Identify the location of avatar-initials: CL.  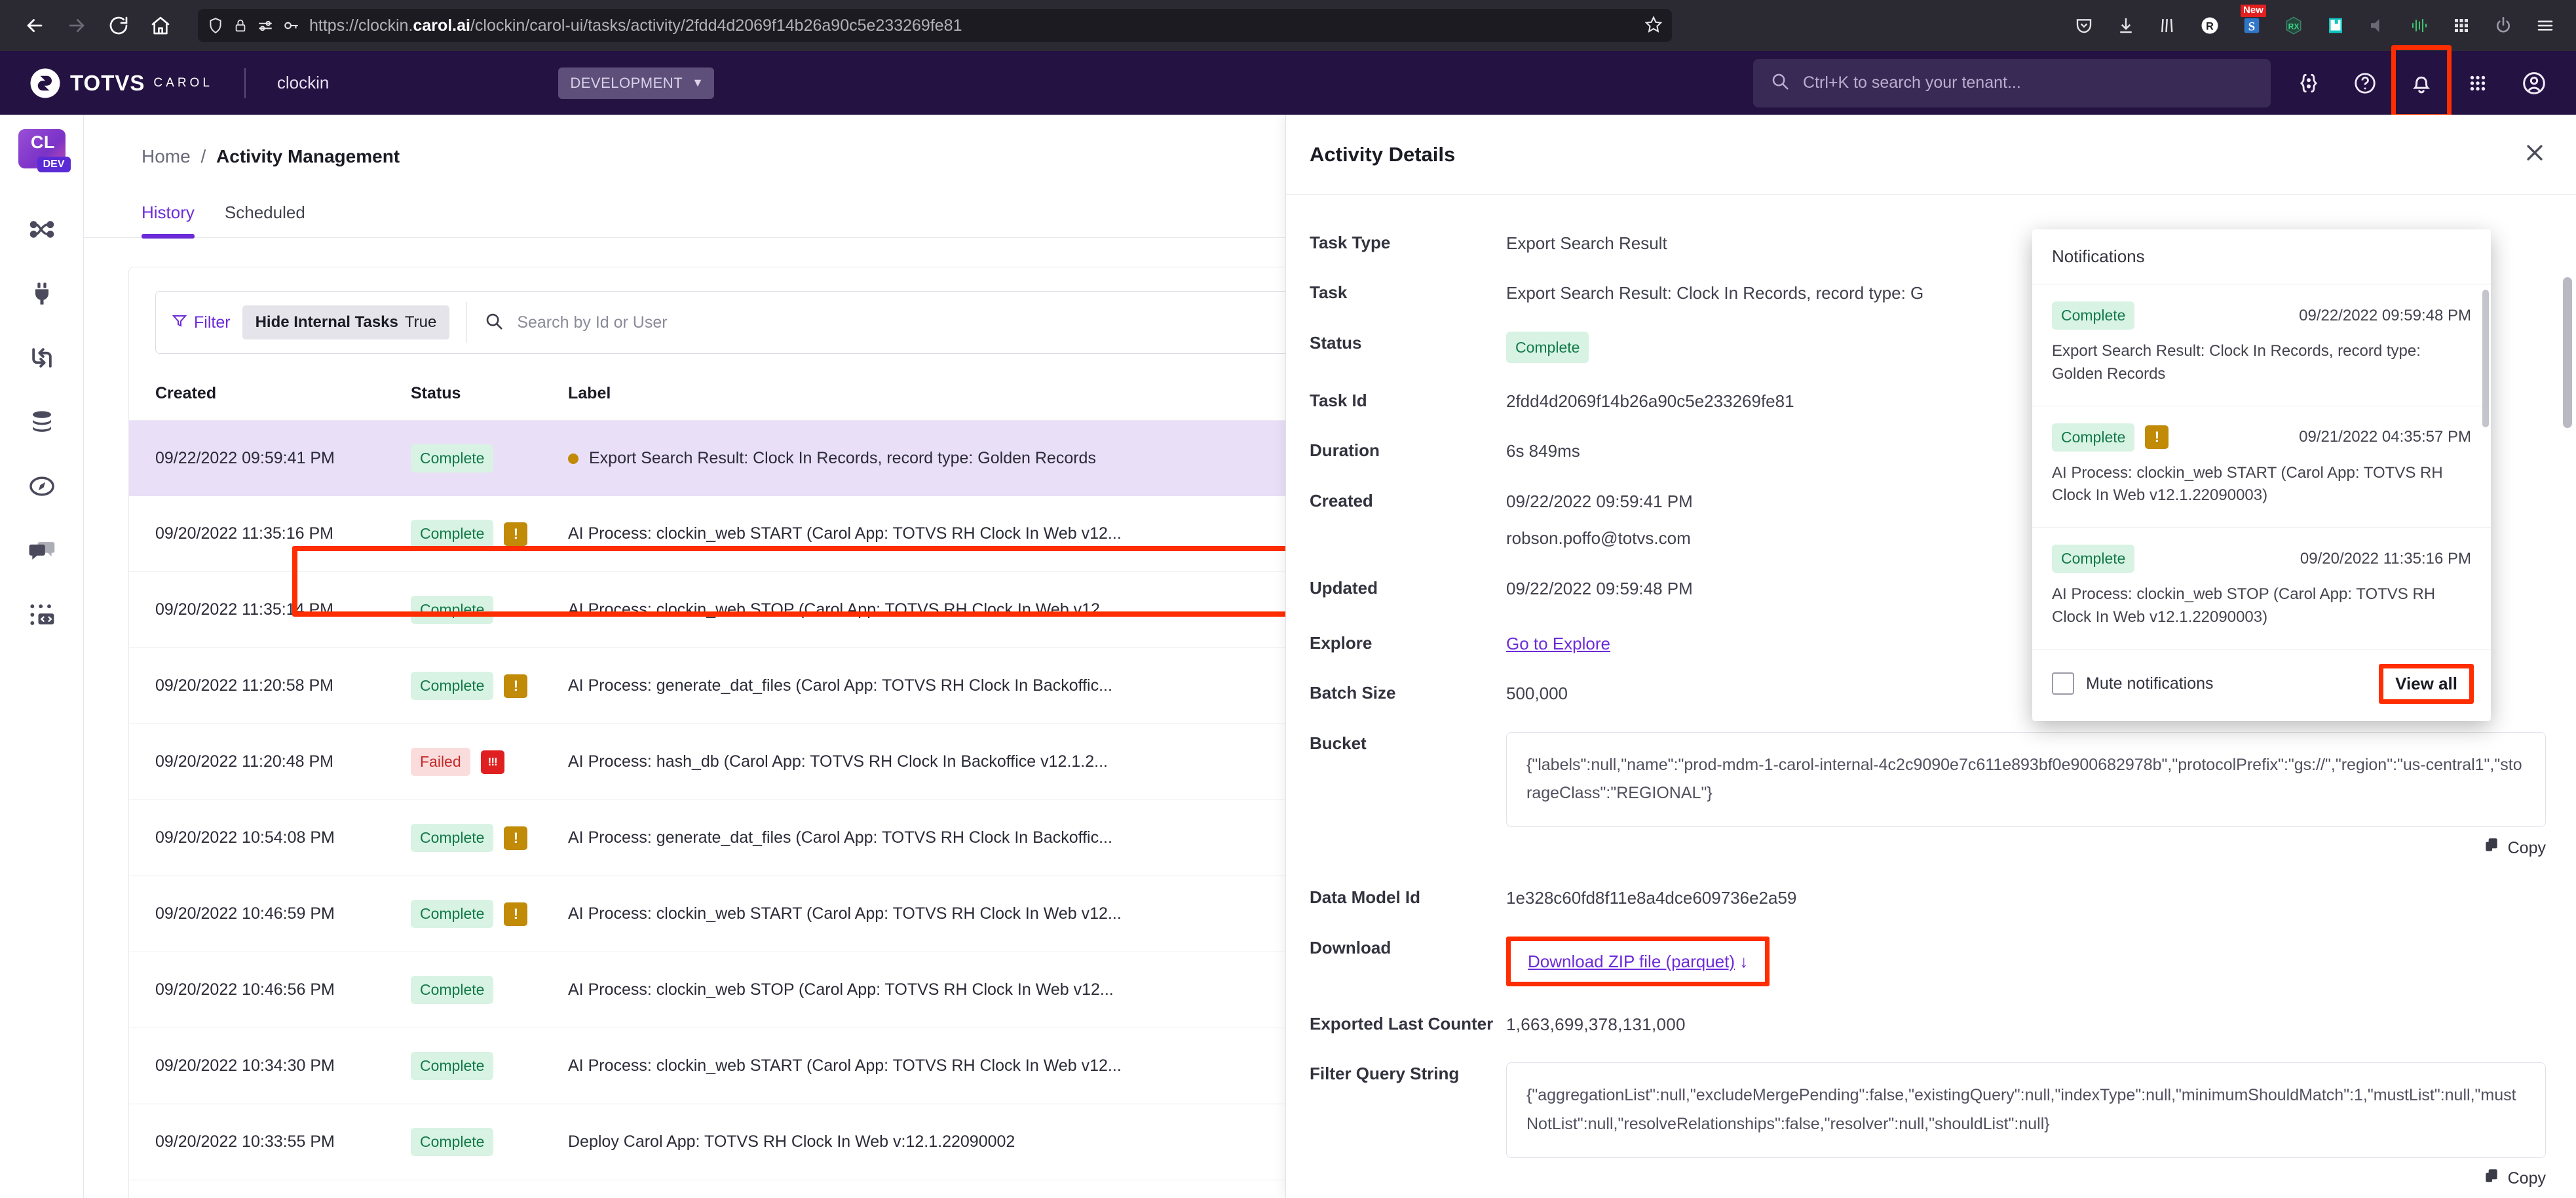
(43, 142).